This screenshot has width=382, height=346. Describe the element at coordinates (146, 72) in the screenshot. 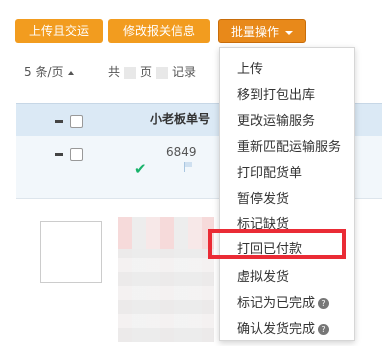

I see `total-mid: 页` at that location.